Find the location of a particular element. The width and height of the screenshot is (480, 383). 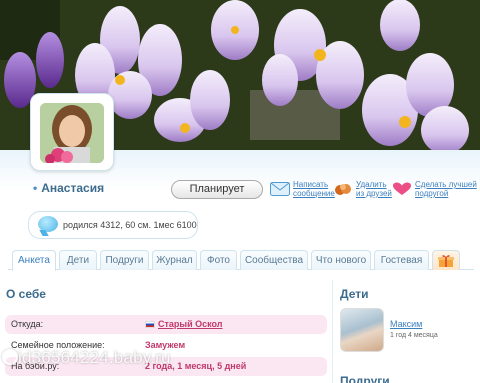

child-name-link: Максим is located at coordinates (406, 324).